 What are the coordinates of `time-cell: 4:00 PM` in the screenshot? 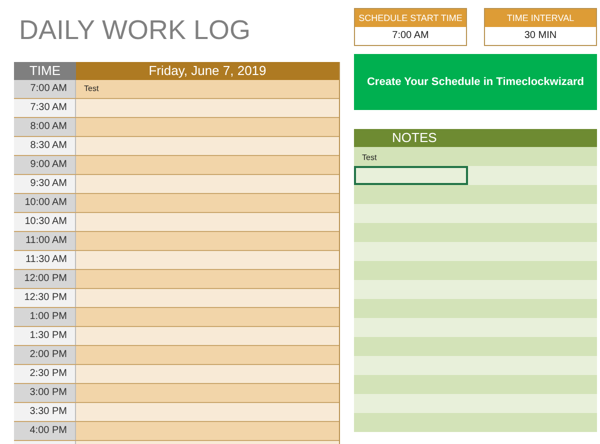 It's located at (45, 431).